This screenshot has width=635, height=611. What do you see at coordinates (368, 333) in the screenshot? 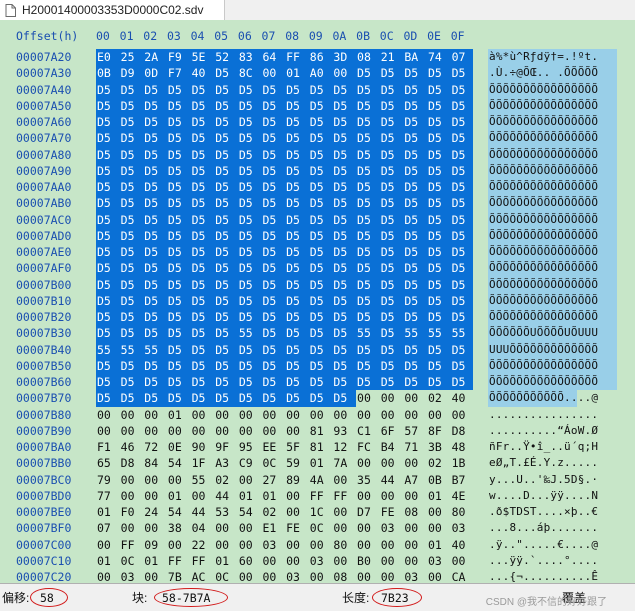
I see `hex-byte: 55` at bounding box center [368, 333].